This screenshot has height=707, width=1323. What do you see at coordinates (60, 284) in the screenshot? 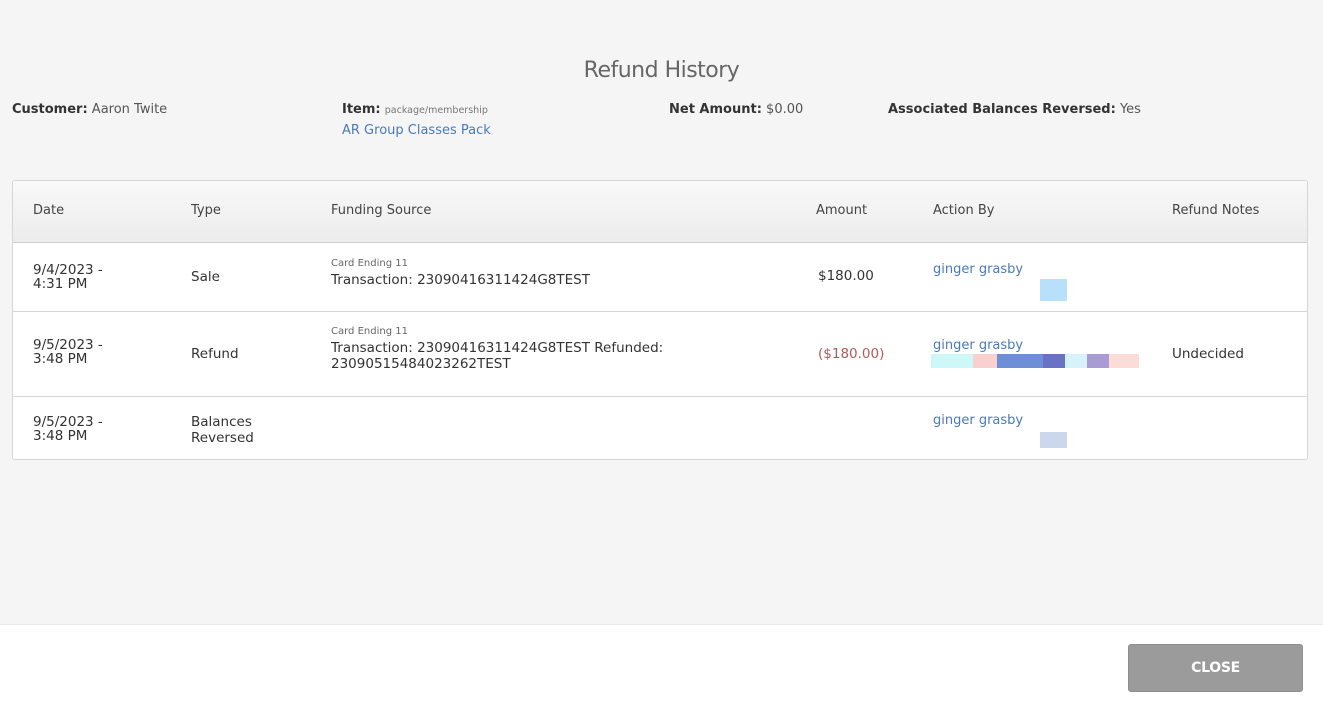
I see `time-line: 4:31 PM` at bounding box center [60, 284].